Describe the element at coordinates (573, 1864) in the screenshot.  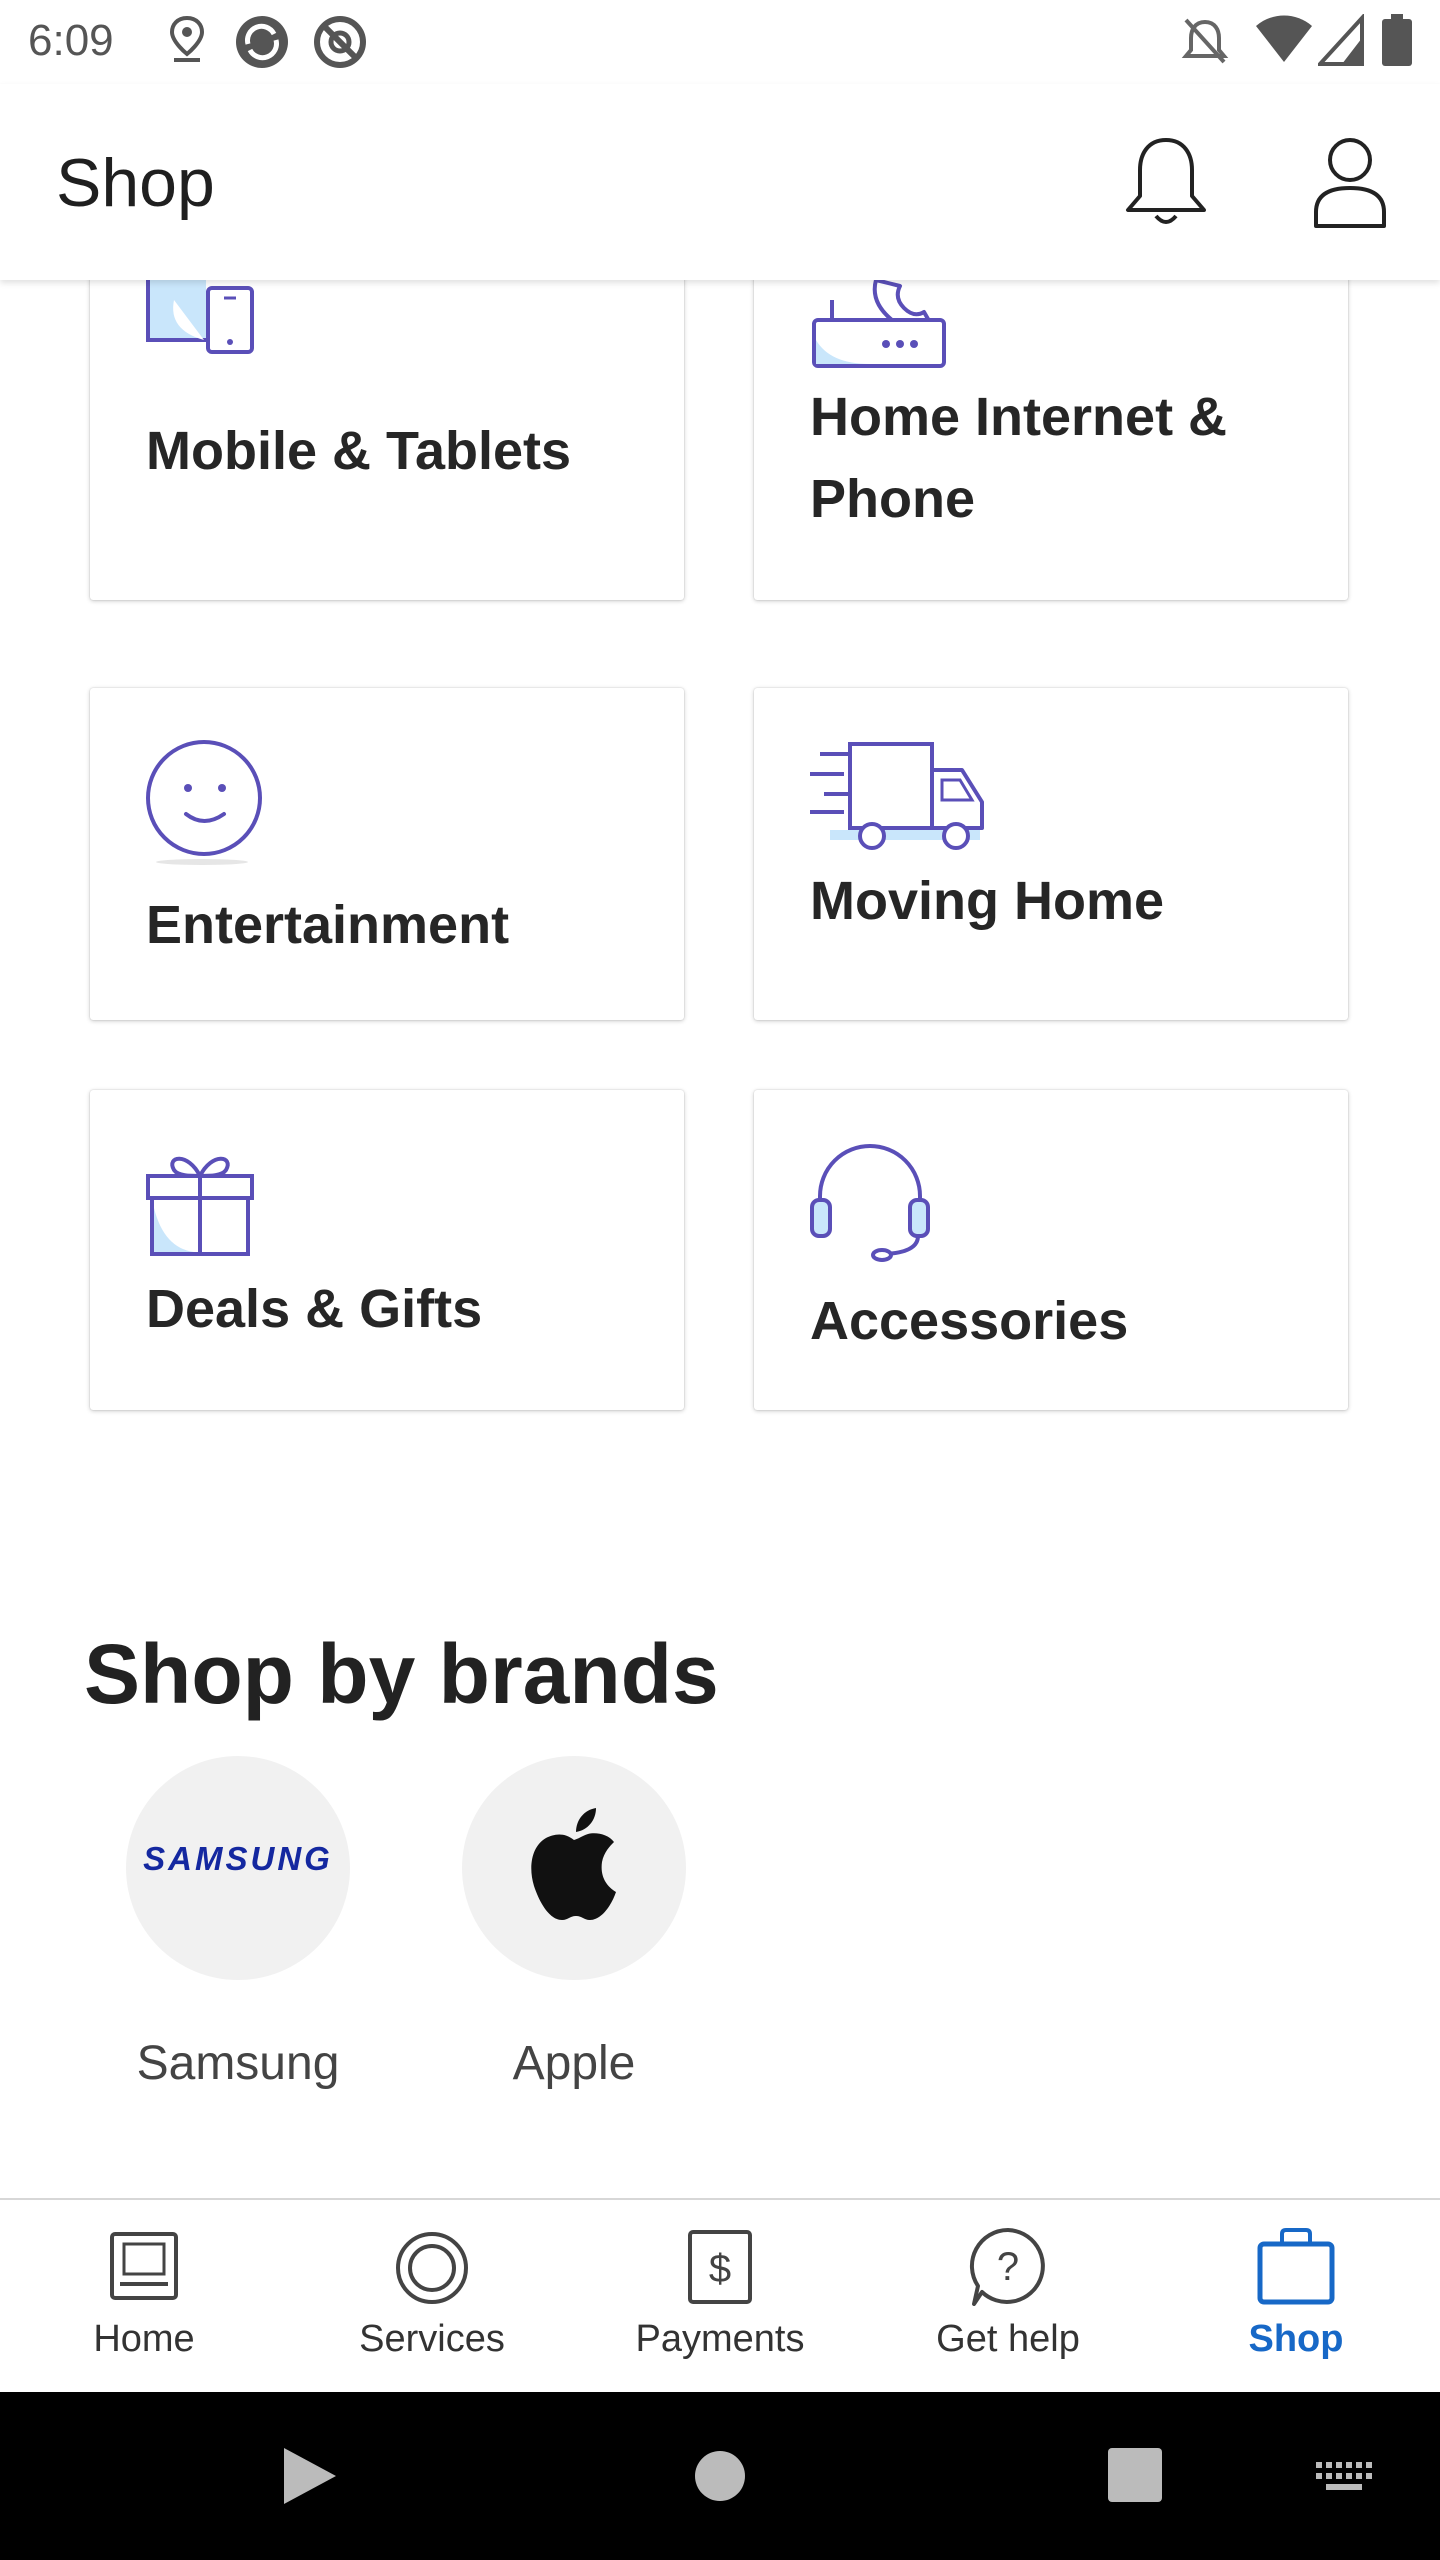
I see `apple-logo-icon` at that location.